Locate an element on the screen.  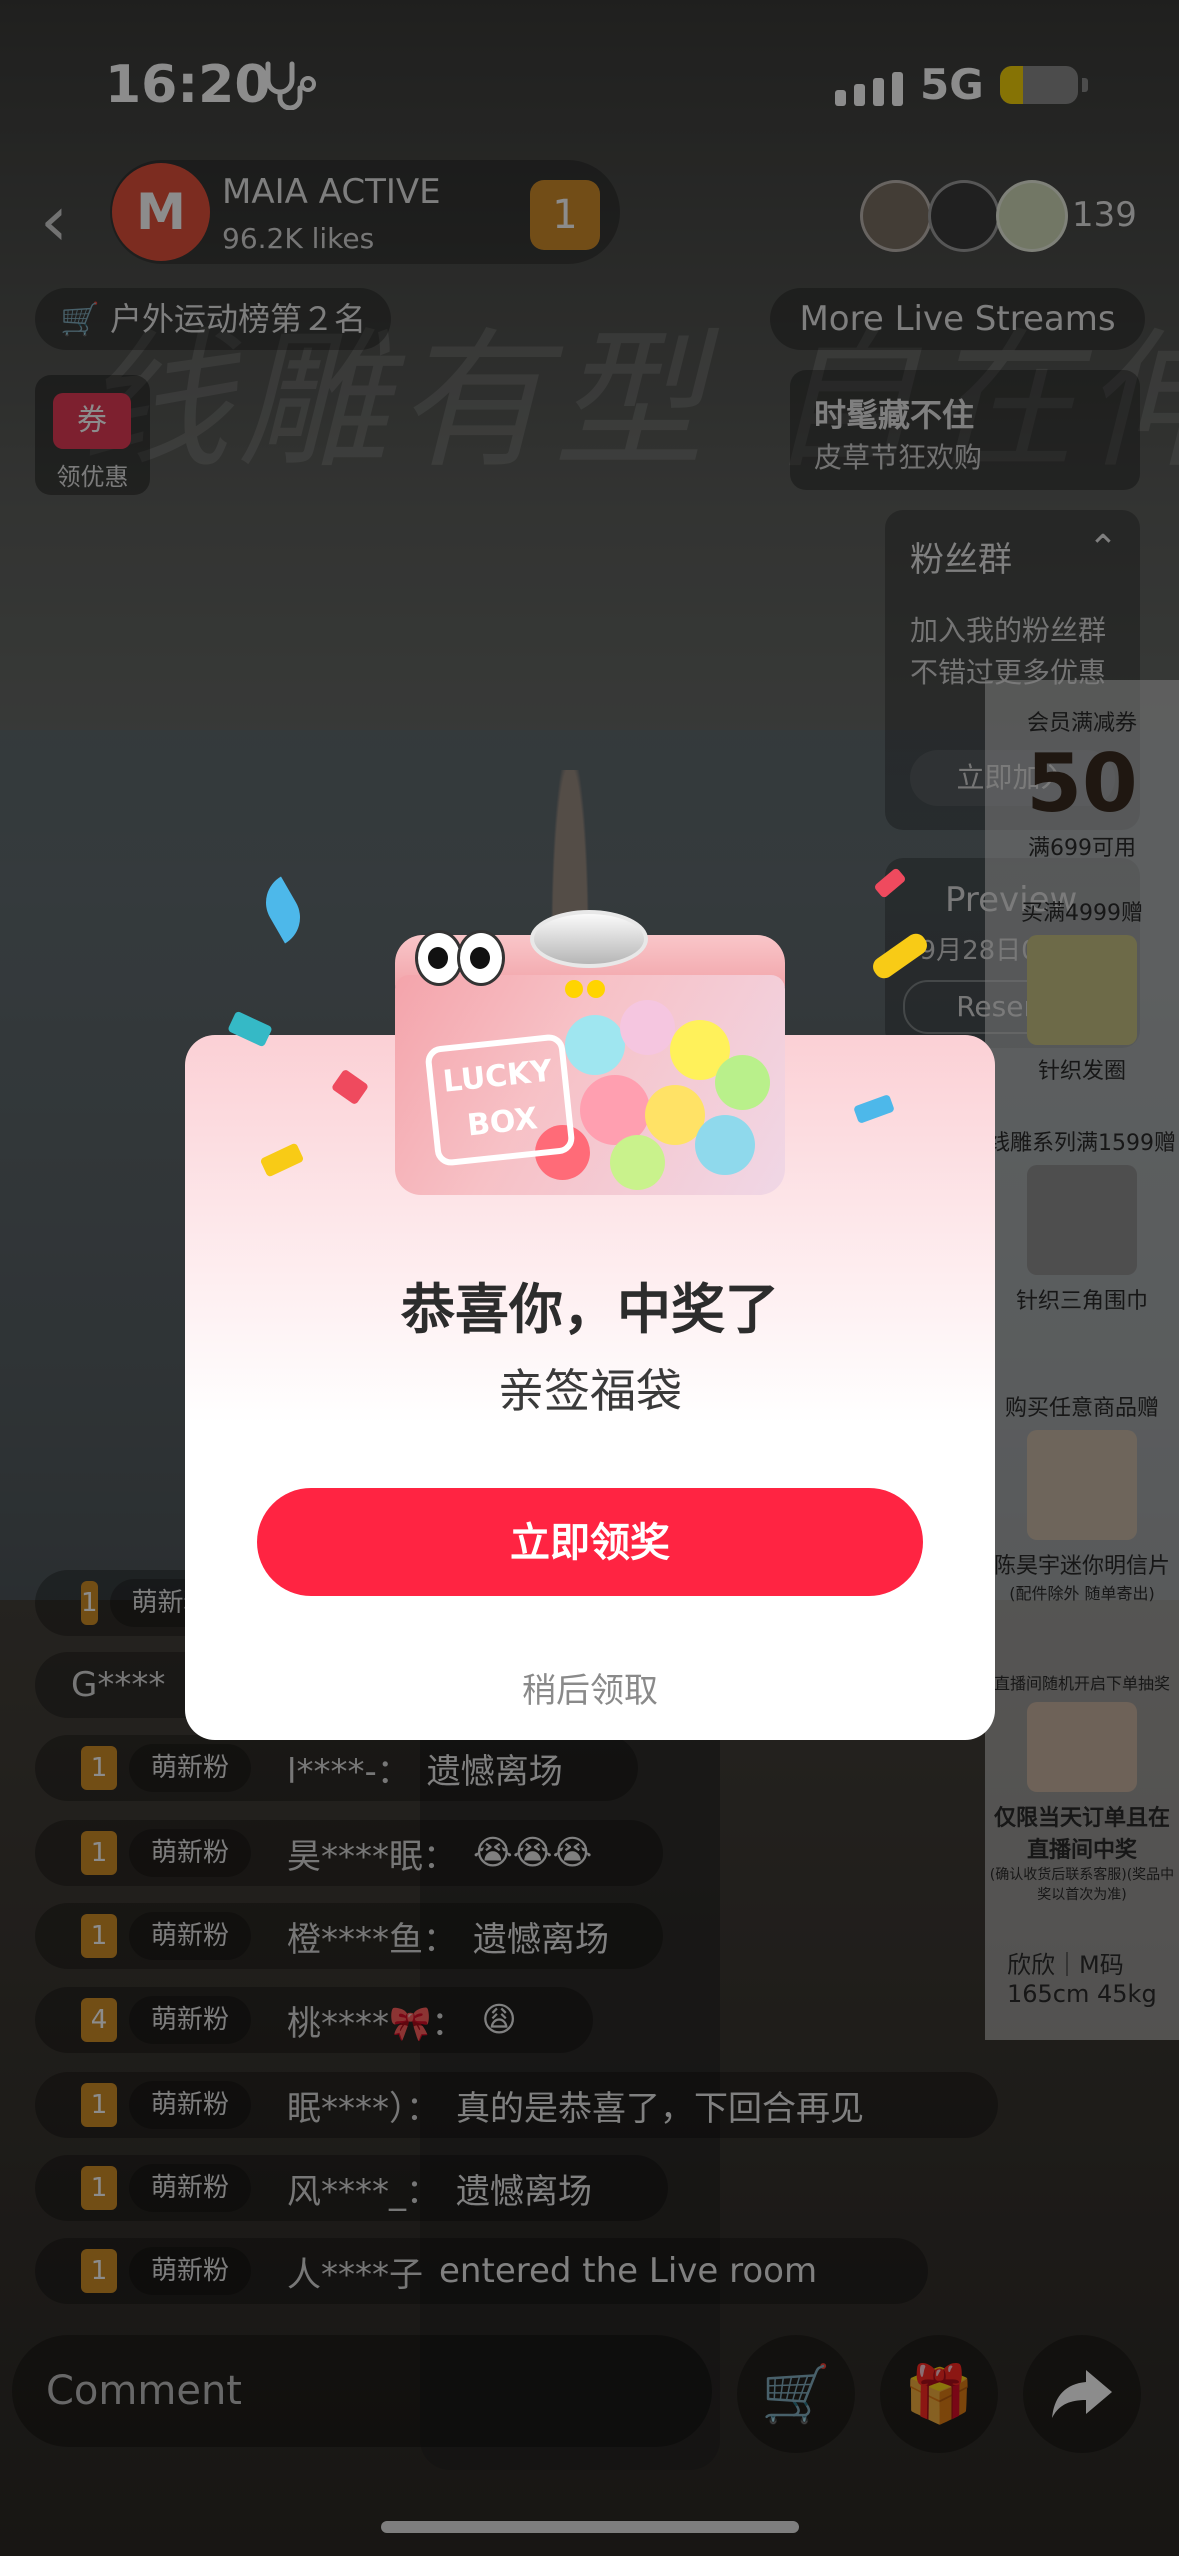
prize-title: 恭喜你，中奖了 is located at coordinates (590, 1309).